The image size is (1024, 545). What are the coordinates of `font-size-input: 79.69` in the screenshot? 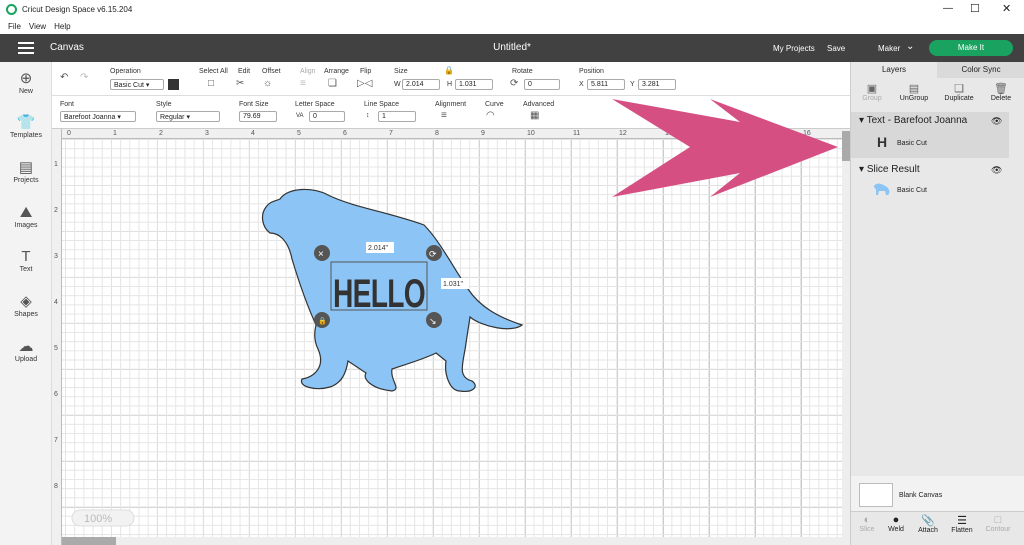 It's located at (258, 116).